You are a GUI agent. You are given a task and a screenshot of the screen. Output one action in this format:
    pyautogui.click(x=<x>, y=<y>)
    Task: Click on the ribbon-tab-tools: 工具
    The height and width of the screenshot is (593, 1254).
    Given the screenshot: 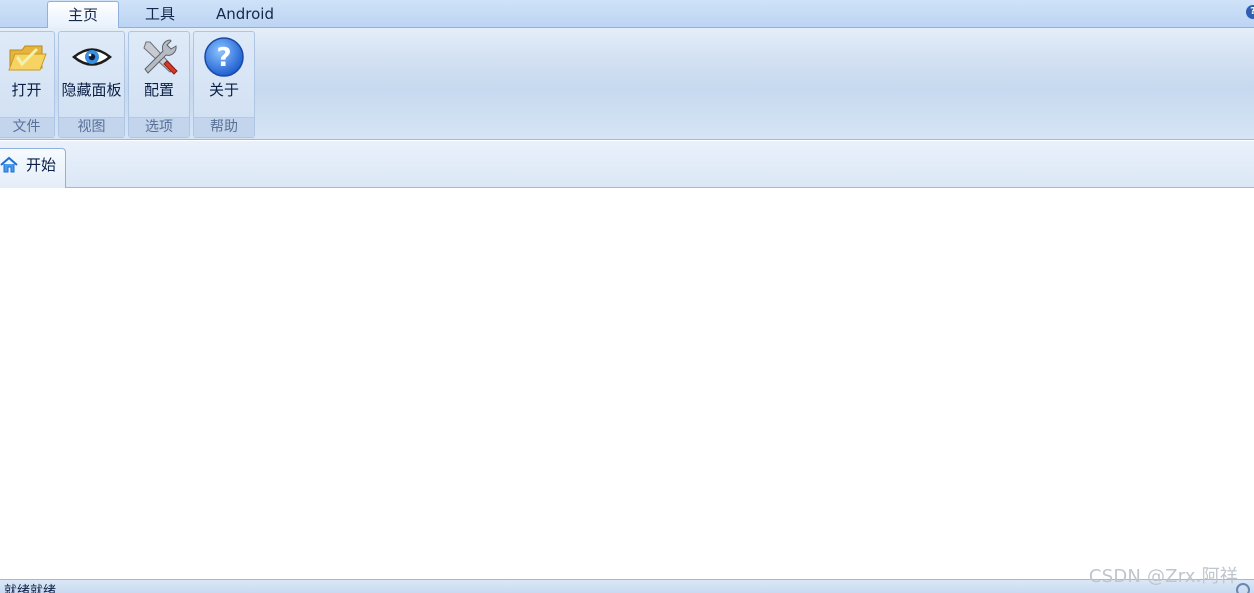 What is the action you would take?
    pyautogui.click(x=160, y=15)
    